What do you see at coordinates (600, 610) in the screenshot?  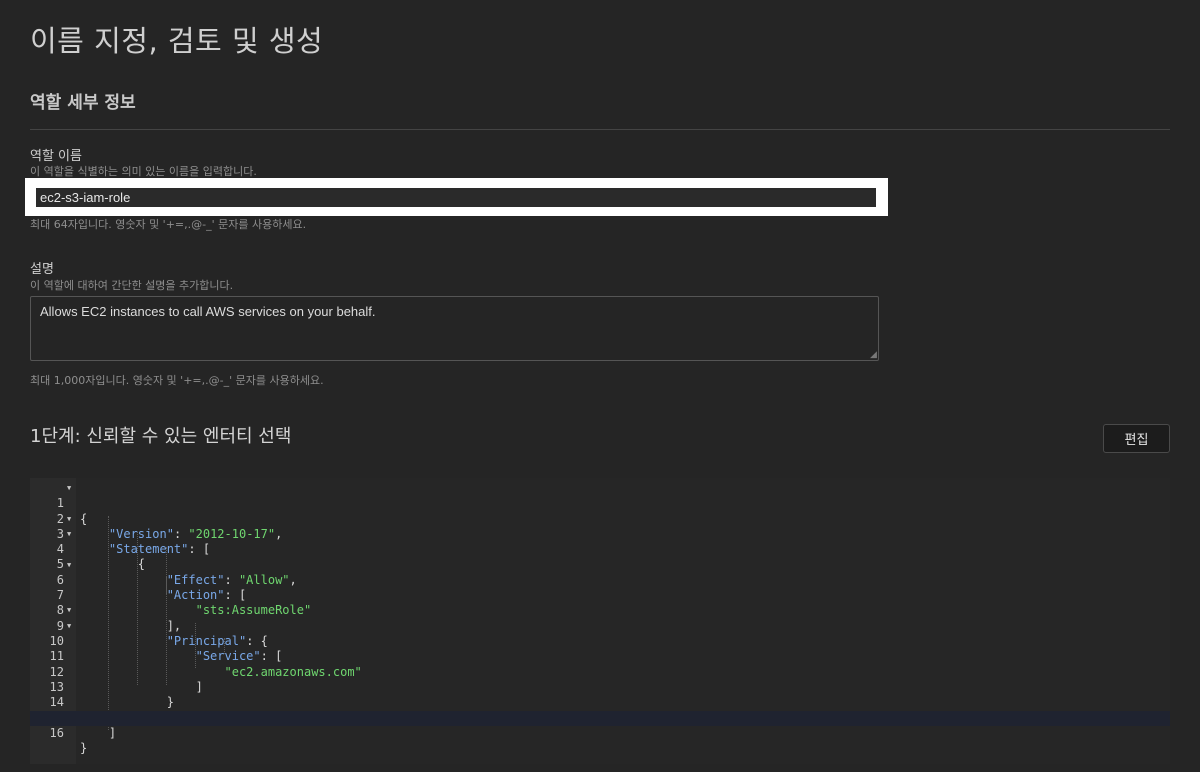 I see `code-line-8: 8 ],` at bounding box center [600, 610].